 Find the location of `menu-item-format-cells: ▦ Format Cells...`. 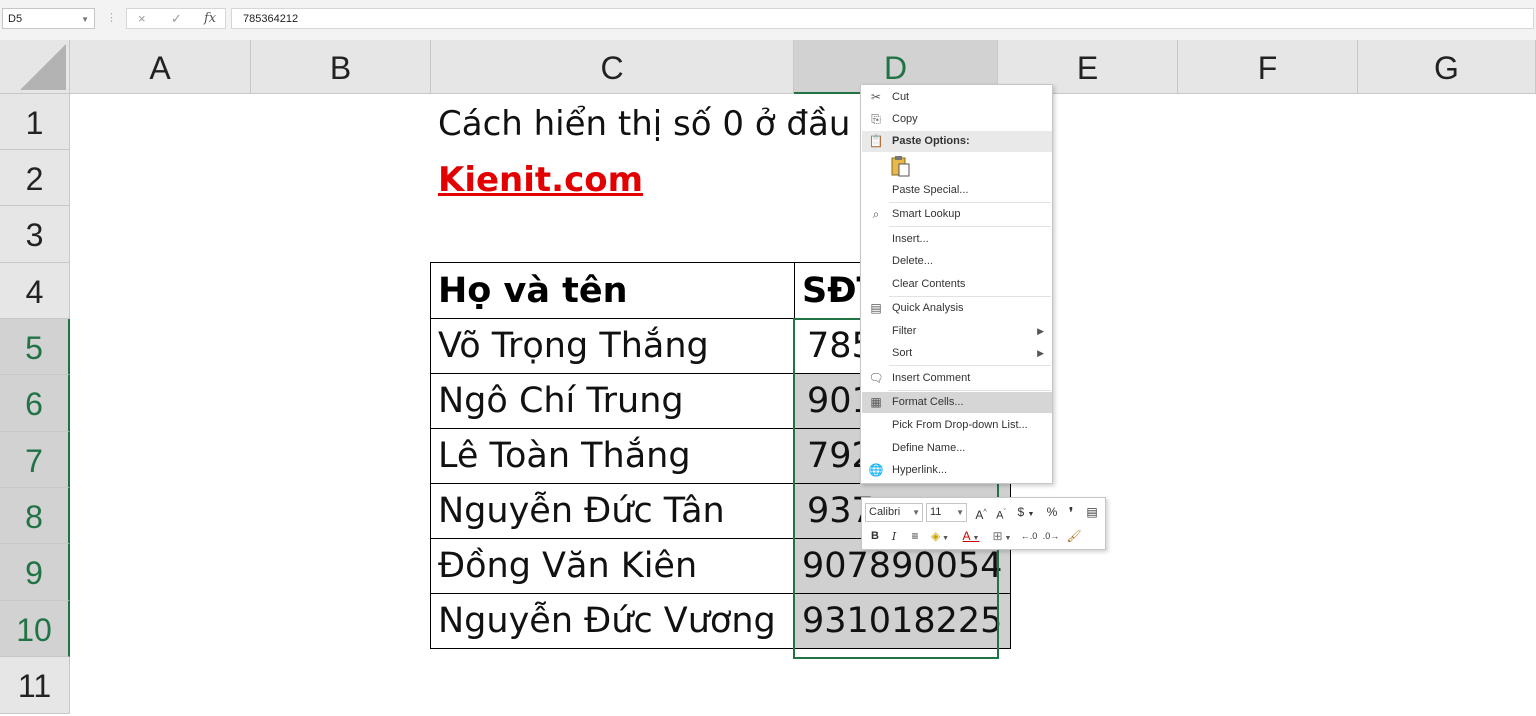

menu-item-format-cells: ▦ Format Cells... is located at coordinates (957, 402).